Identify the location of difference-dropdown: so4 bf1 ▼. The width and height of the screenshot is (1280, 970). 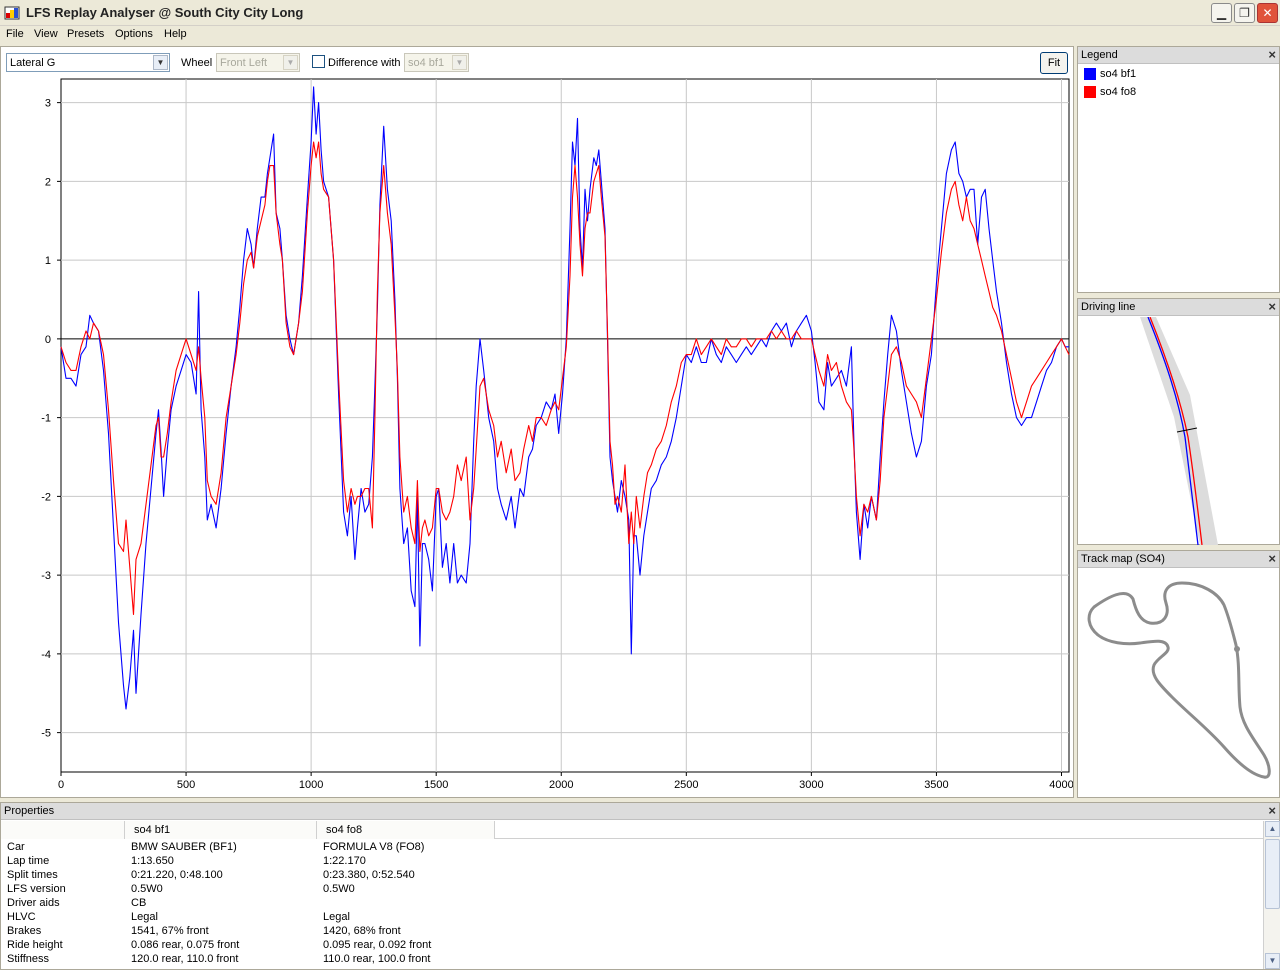
(436, 62).